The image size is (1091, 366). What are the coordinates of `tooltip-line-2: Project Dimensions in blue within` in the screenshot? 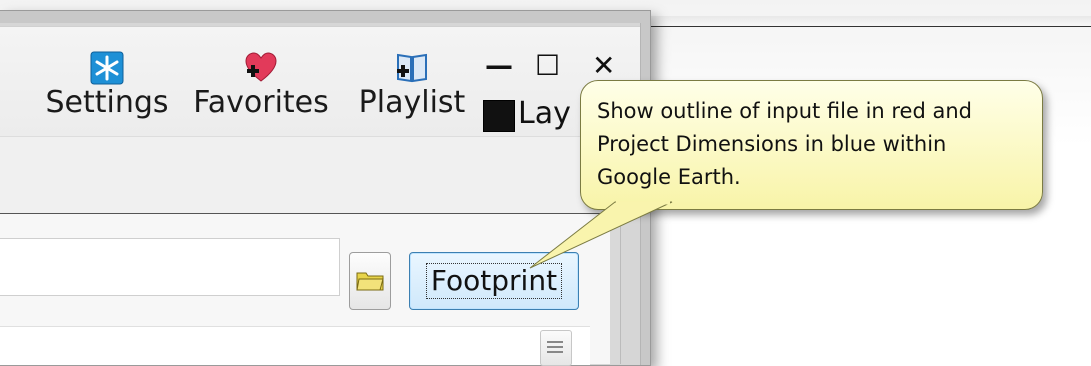 It's located at (772, 144).